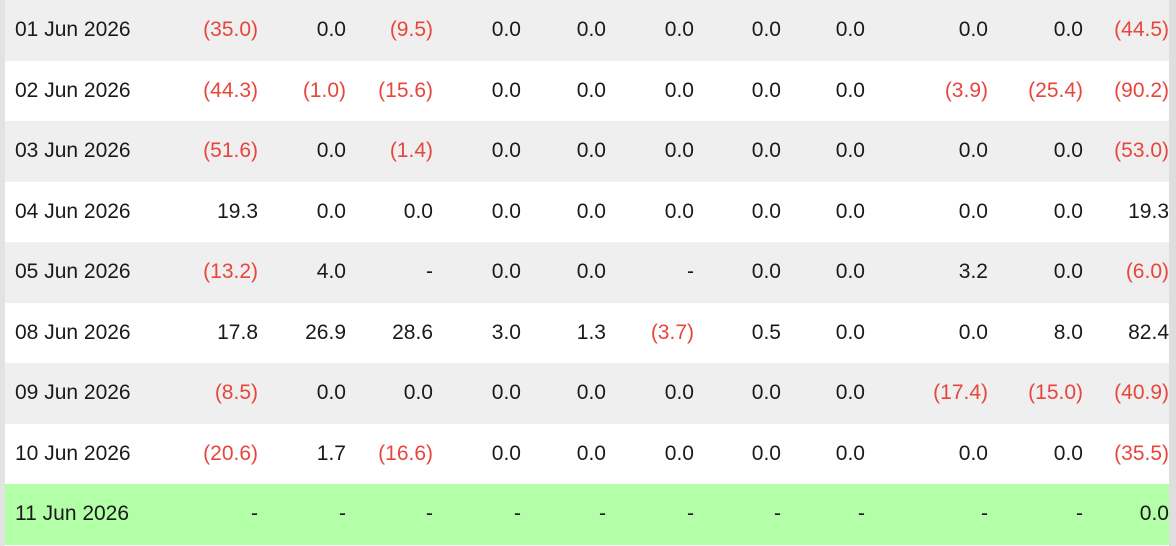 This screenshot has height=546, width=1176. Describe the element at coordinates (85, 30) in the screenshot. I see `date-cell: 01 Jun 2026` at that location.